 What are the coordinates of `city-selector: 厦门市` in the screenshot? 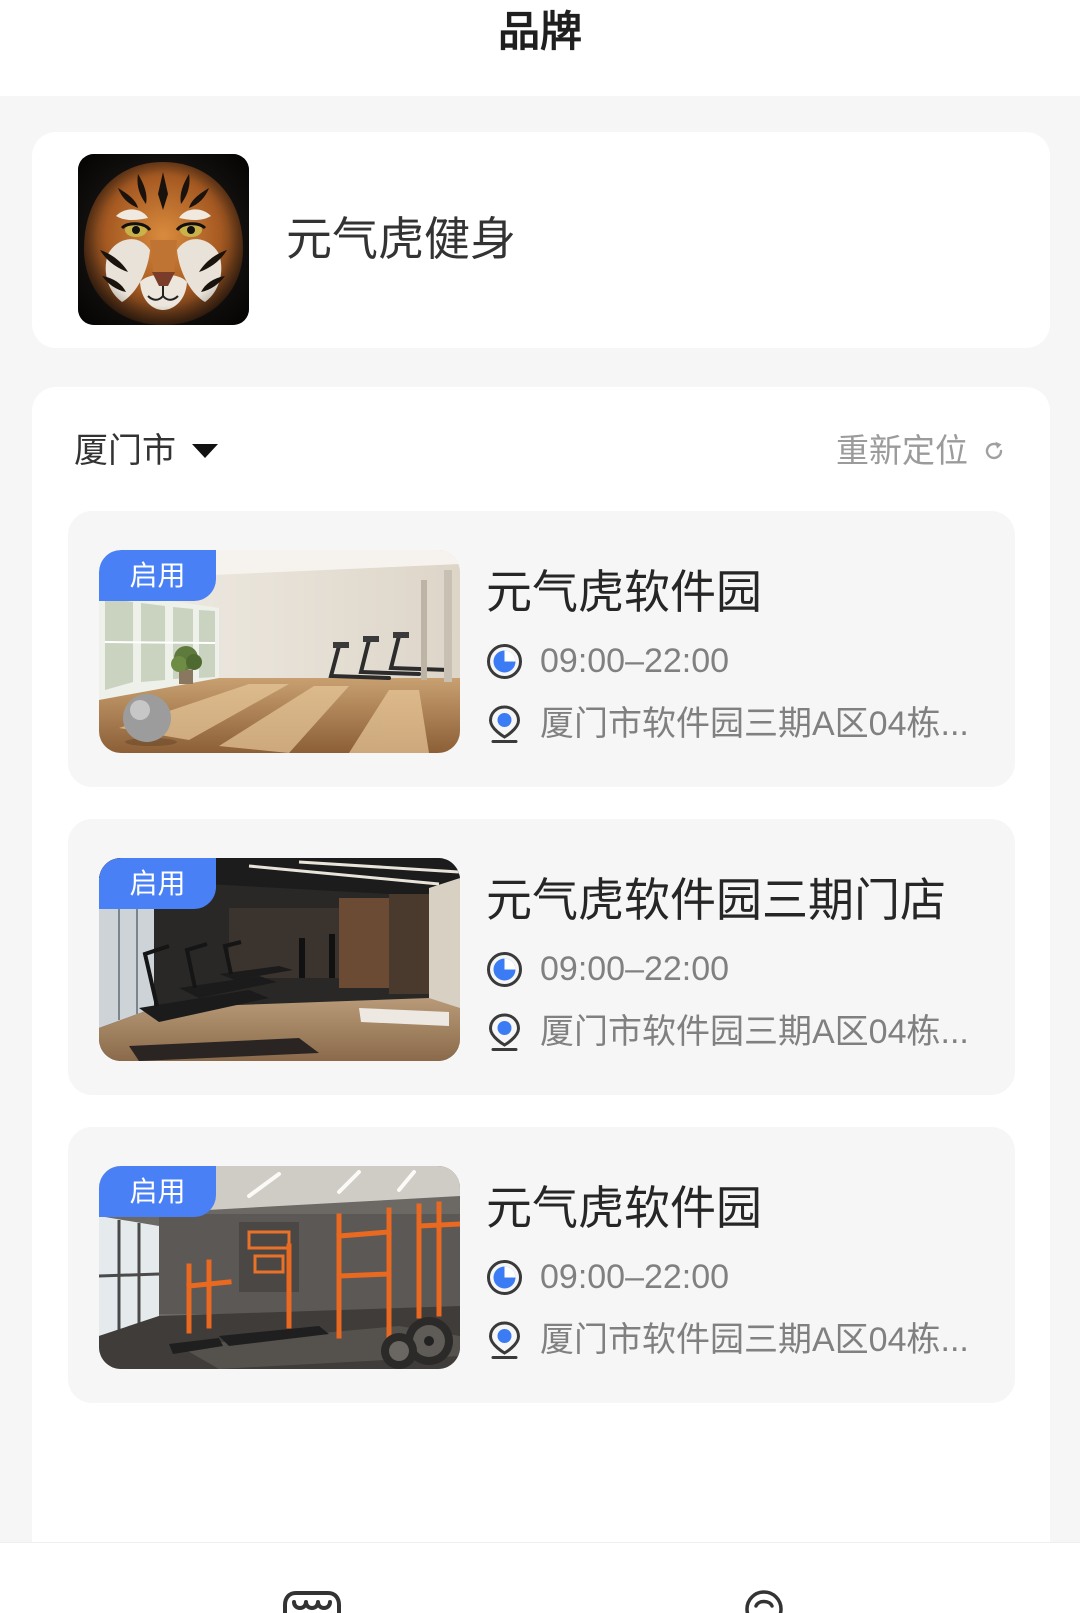 It's located at (146, 451).